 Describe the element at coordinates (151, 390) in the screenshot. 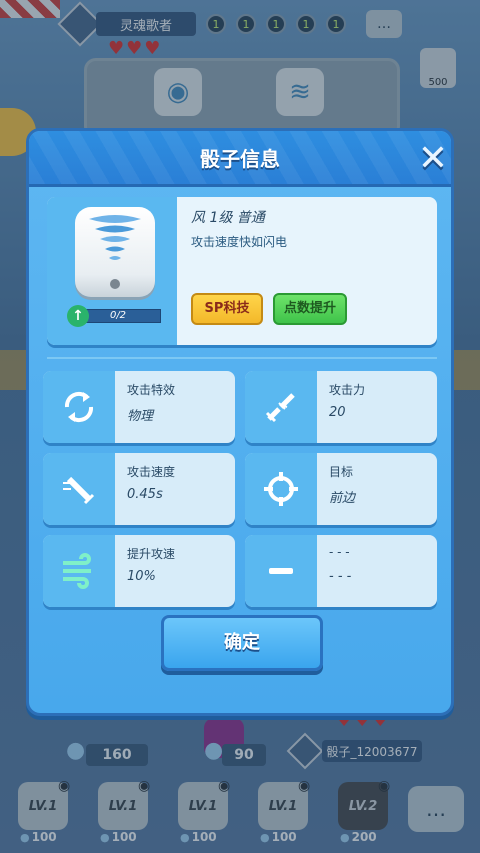

I see `stat-label: 攻击特效` at that location.